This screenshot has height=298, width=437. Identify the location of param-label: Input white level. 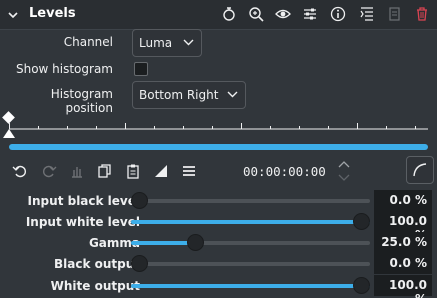
(82, 222).